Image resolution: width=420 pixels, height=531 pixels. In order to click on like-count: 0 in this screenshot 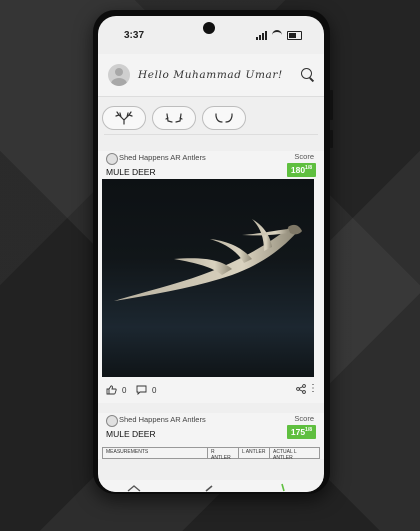, I will do `click(124, 390)`.